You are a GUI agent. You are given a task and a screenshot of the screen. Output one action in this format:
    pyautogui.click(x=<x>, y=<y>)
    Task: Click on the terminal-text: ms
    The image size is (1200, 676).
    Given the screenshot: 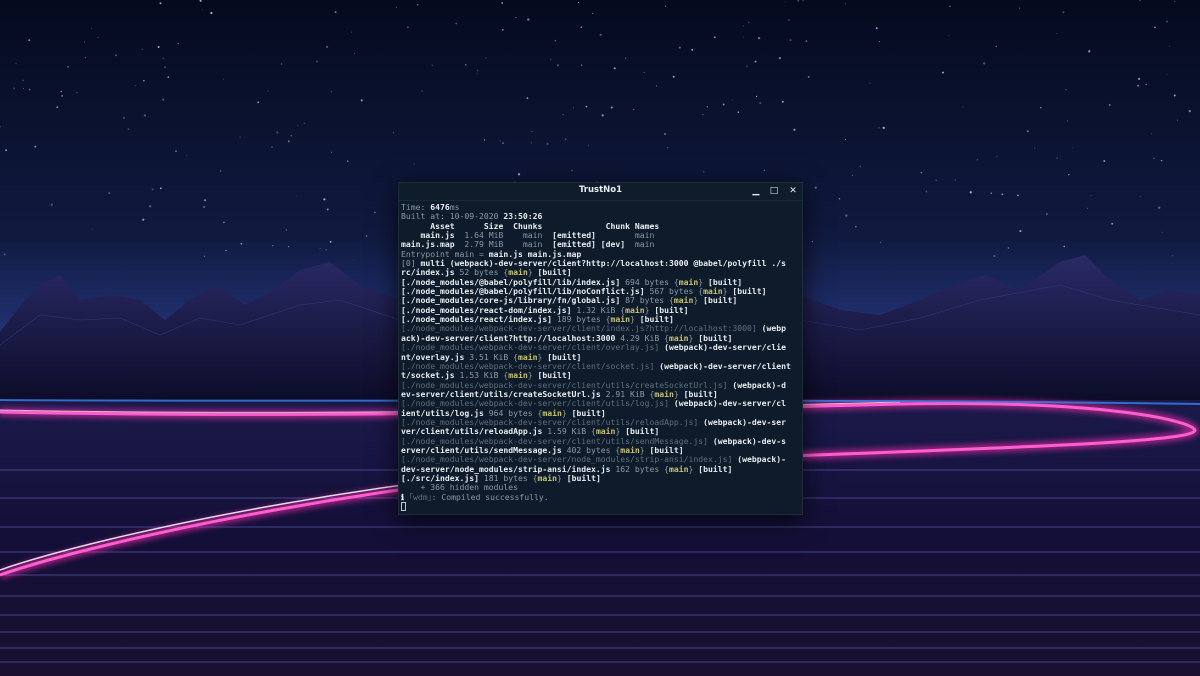 What is the action you would take?
    pyautogui.click(x=454, y=207)
    